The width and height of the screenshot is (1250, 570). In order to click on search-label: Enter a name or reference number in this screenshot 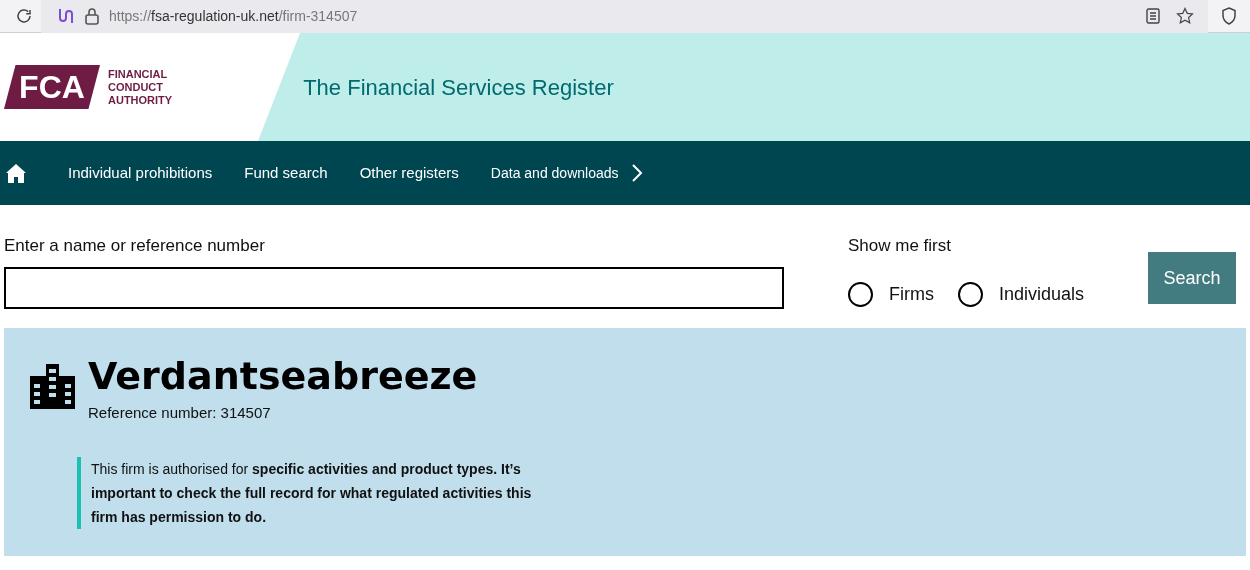, I will do `click(135, 246)`.